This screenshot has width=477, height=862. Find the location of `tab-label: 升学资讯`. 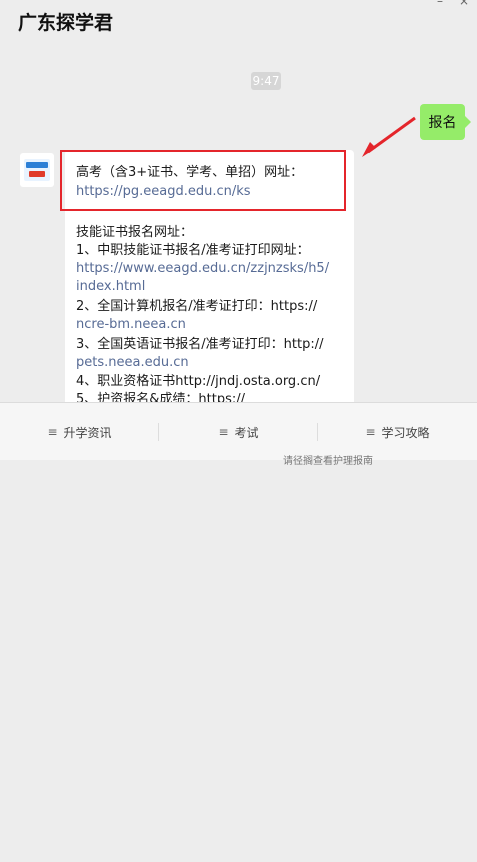

tab-label: 升学资讯 is located at coordinates (87, 432).